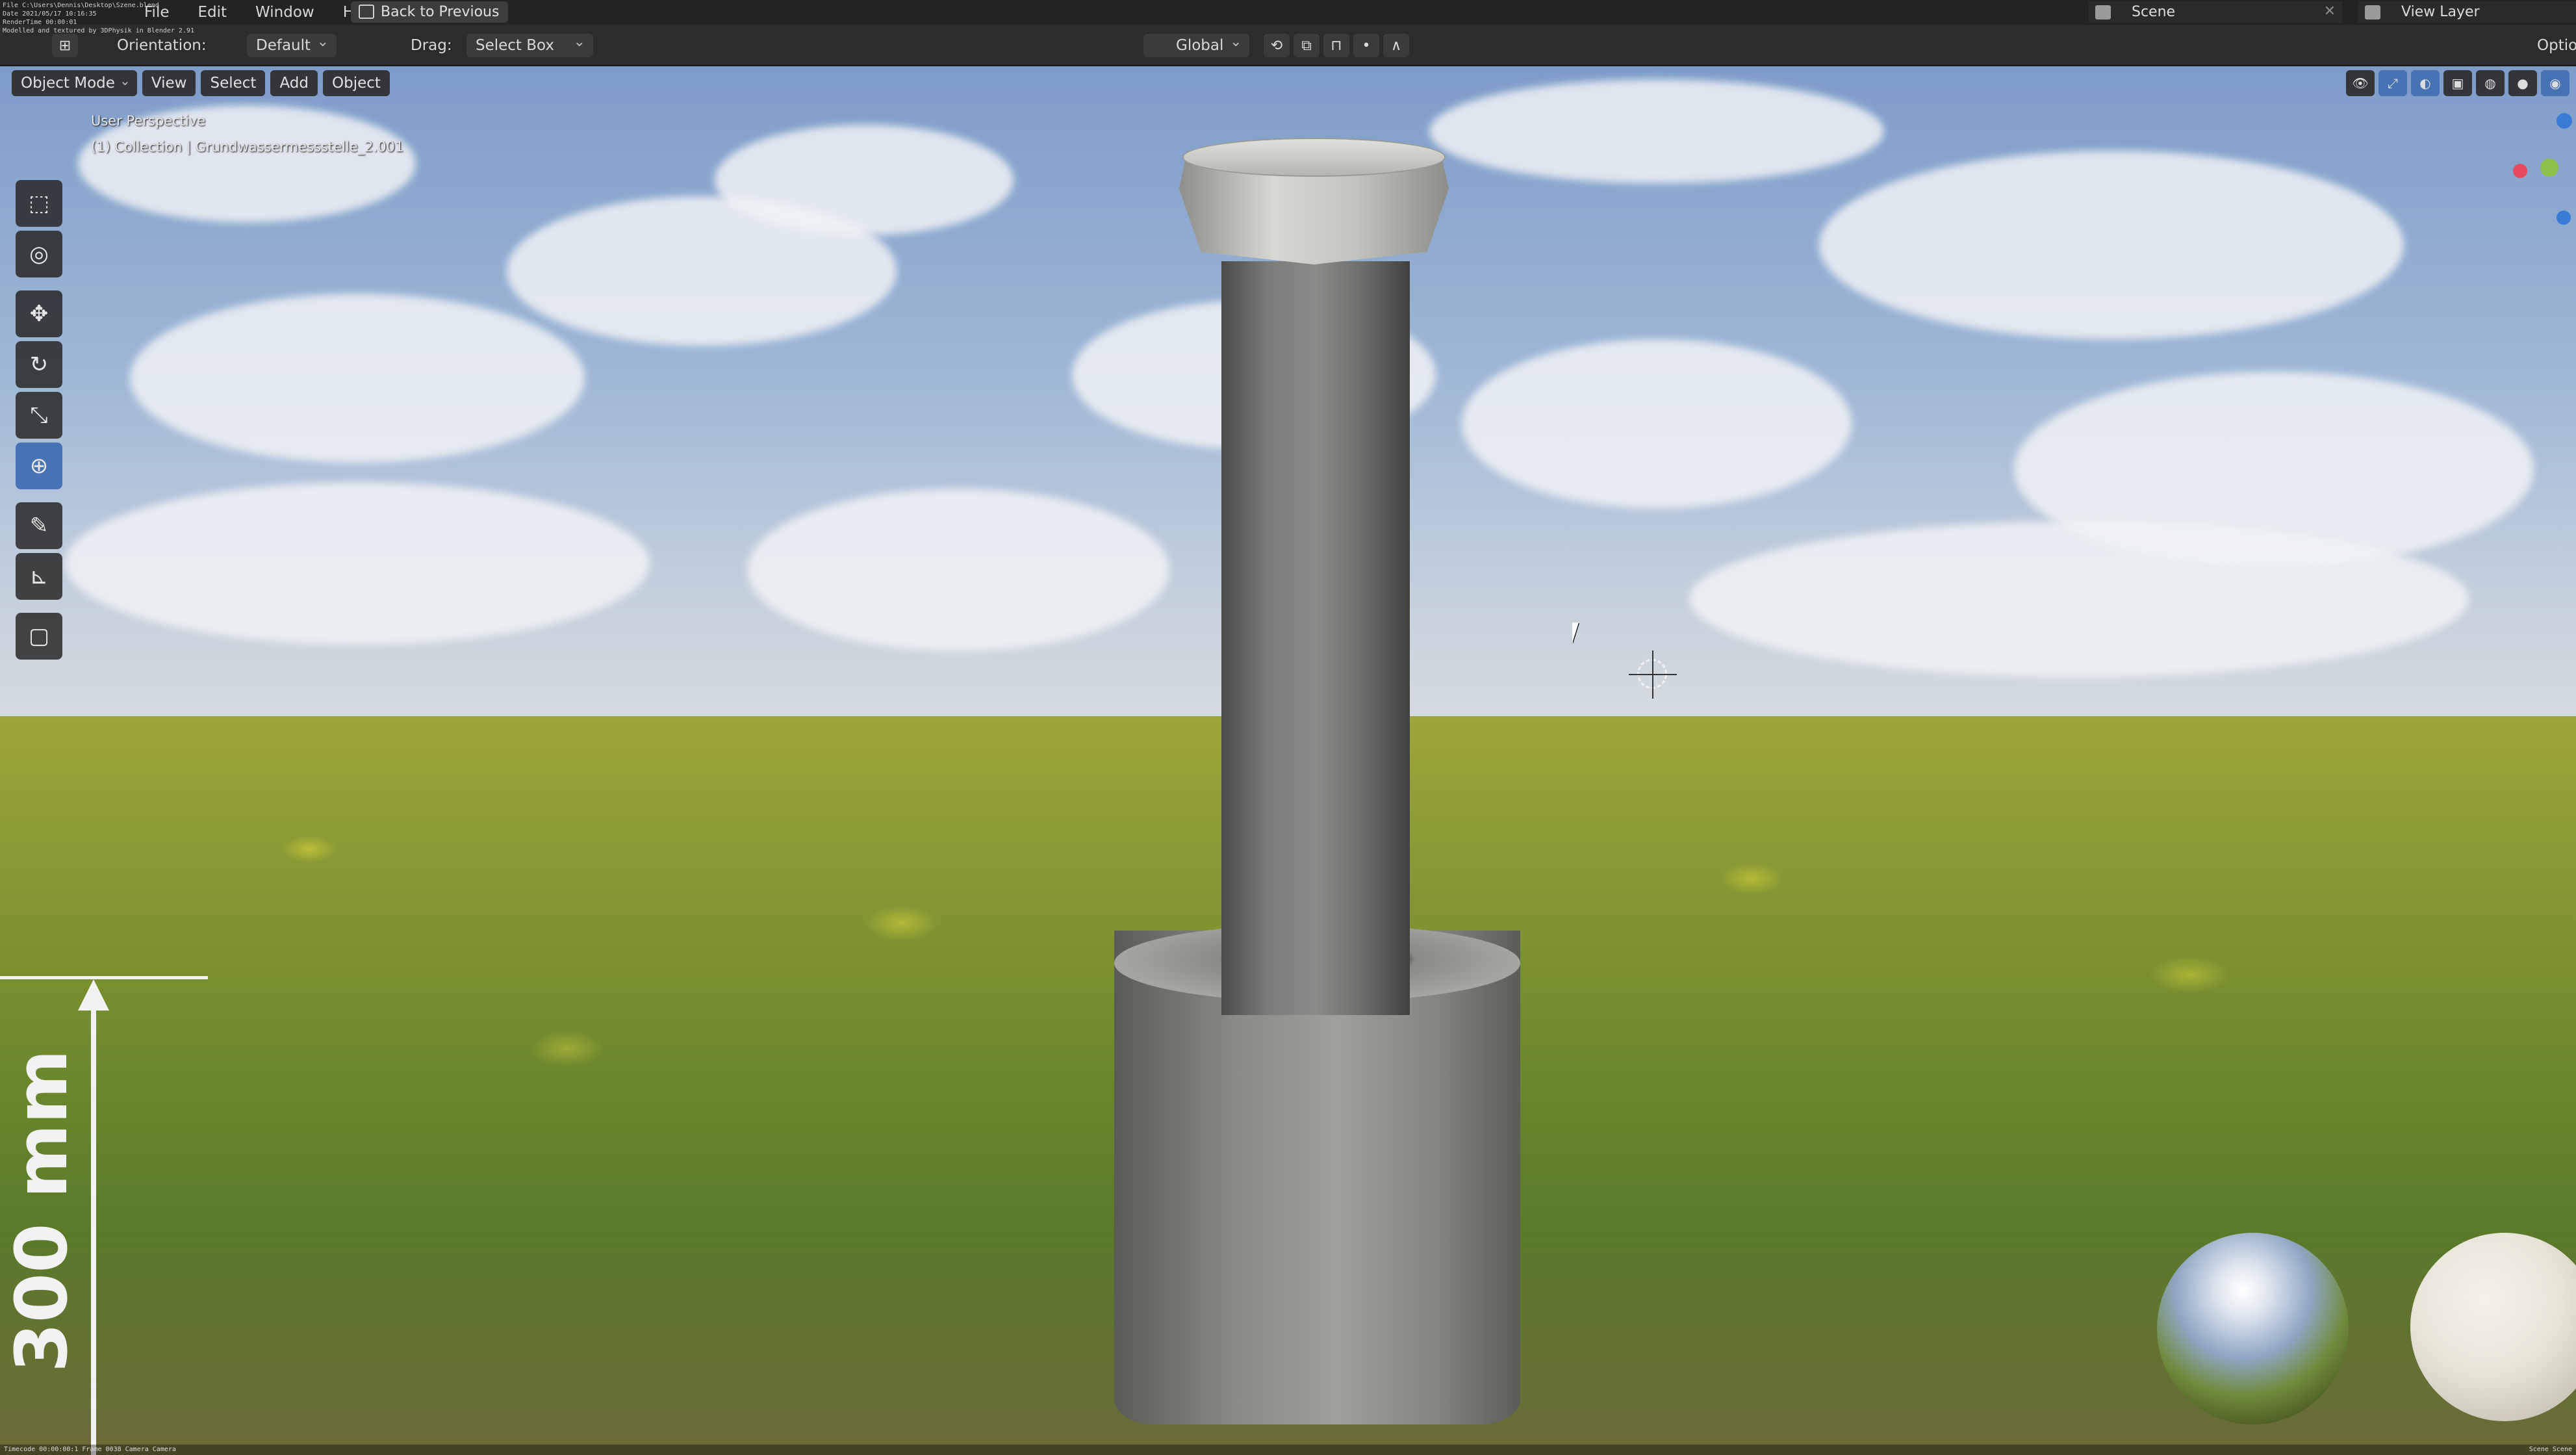 This screenshot has height=1455, width=2576. I want to click on close-icon: ✕, so click(2330, 11).